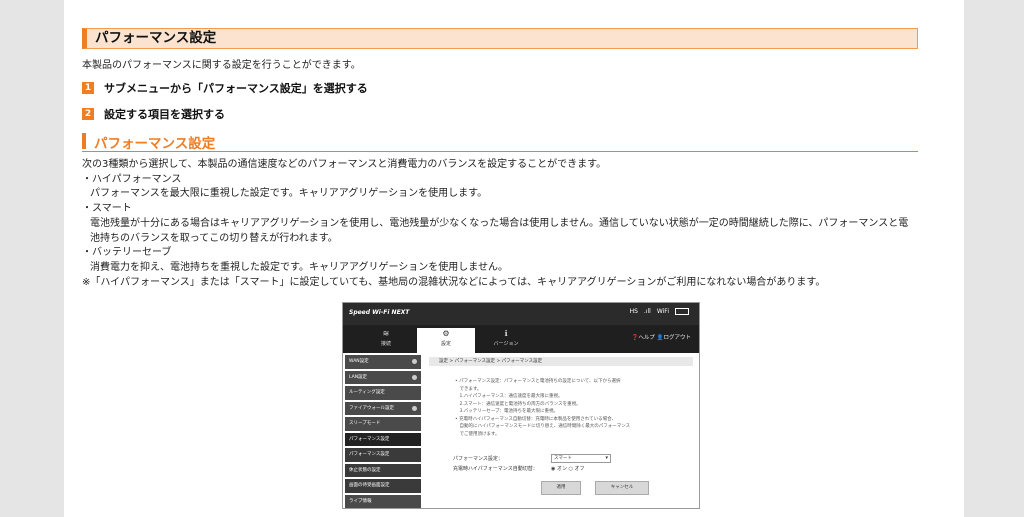  I want to click on device-screenshot: Speed Wi-Fi NEXT HS .ıll WiFi ≋ 接続 ⚙ 設定, so click(521, 405).